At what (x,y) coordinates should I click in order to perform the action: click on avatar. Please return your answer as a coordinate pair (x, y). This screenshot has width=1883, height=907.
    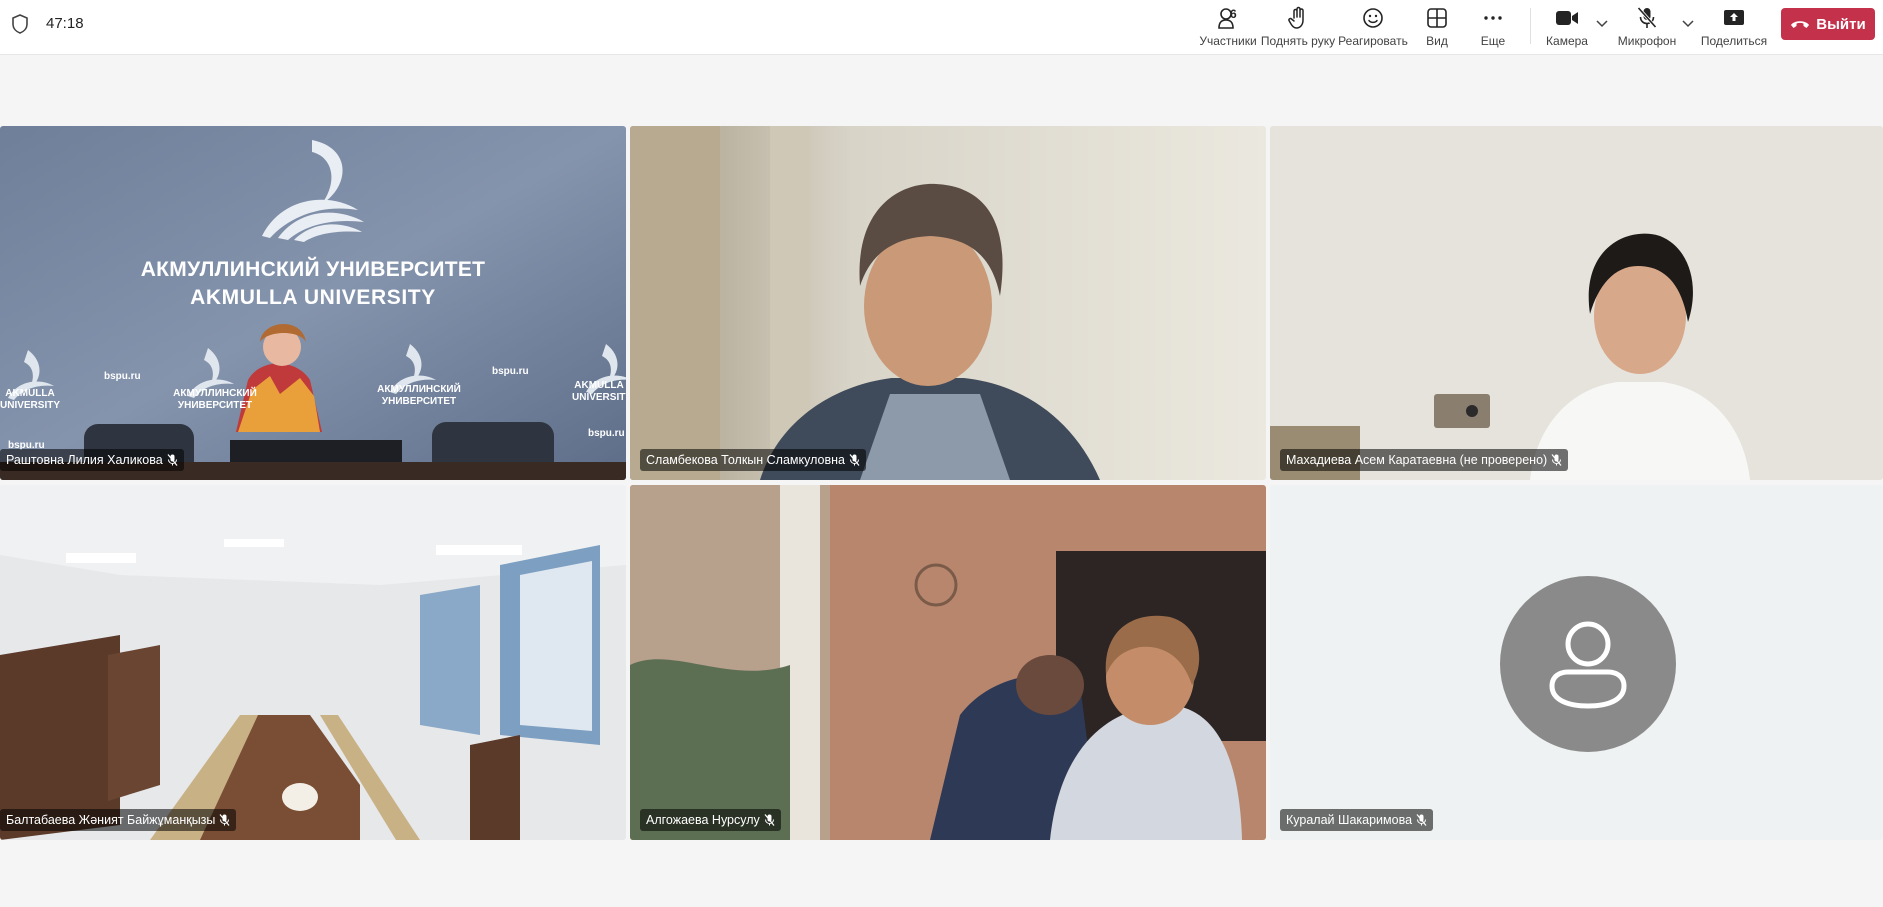
    Looking at the image, I should click on (1588, 664).